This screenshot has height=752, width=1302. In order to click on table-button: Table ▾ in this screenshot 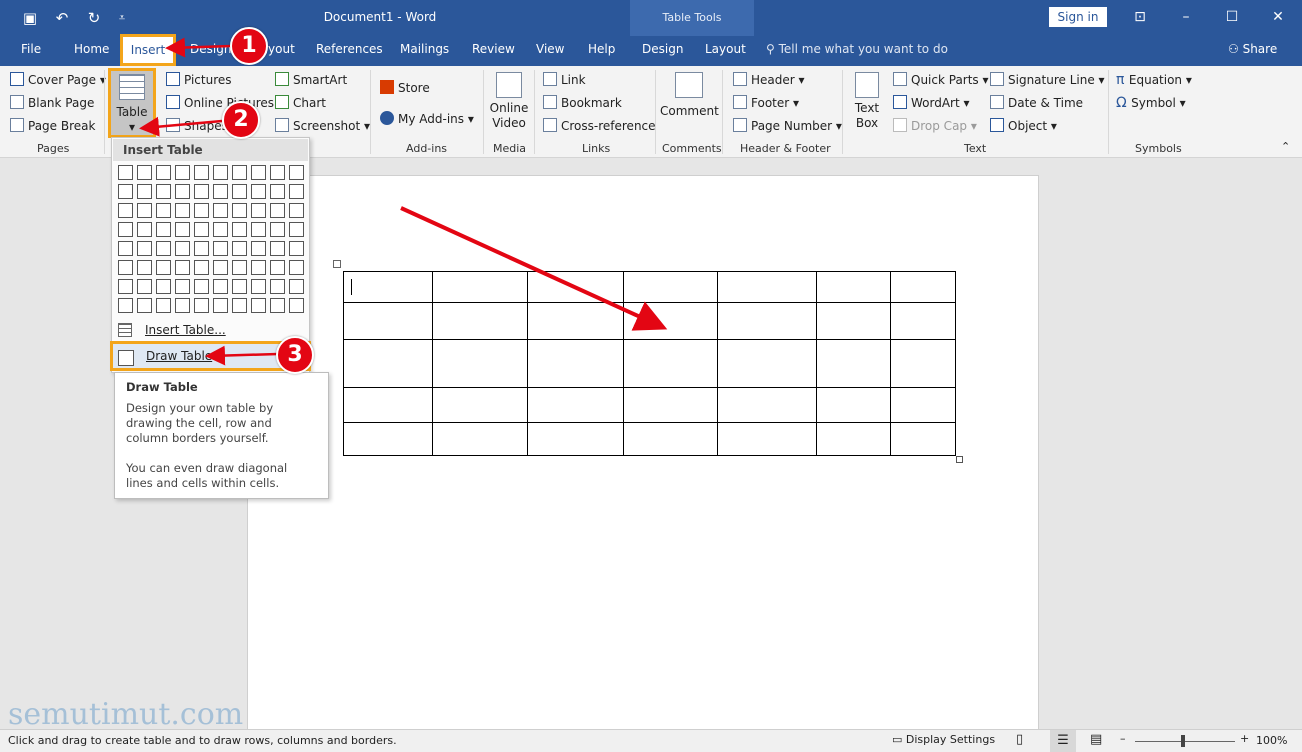, I will do `click(132, 103)`.